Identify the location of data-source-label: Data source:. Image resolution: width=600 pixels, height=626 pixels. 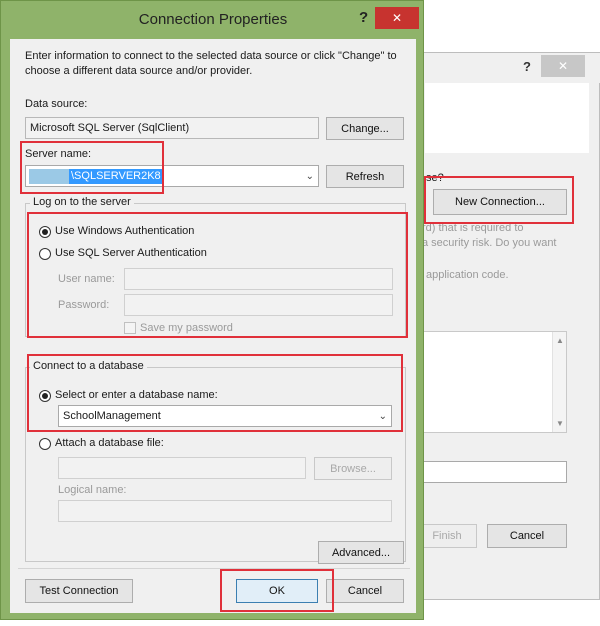
(56, 104).